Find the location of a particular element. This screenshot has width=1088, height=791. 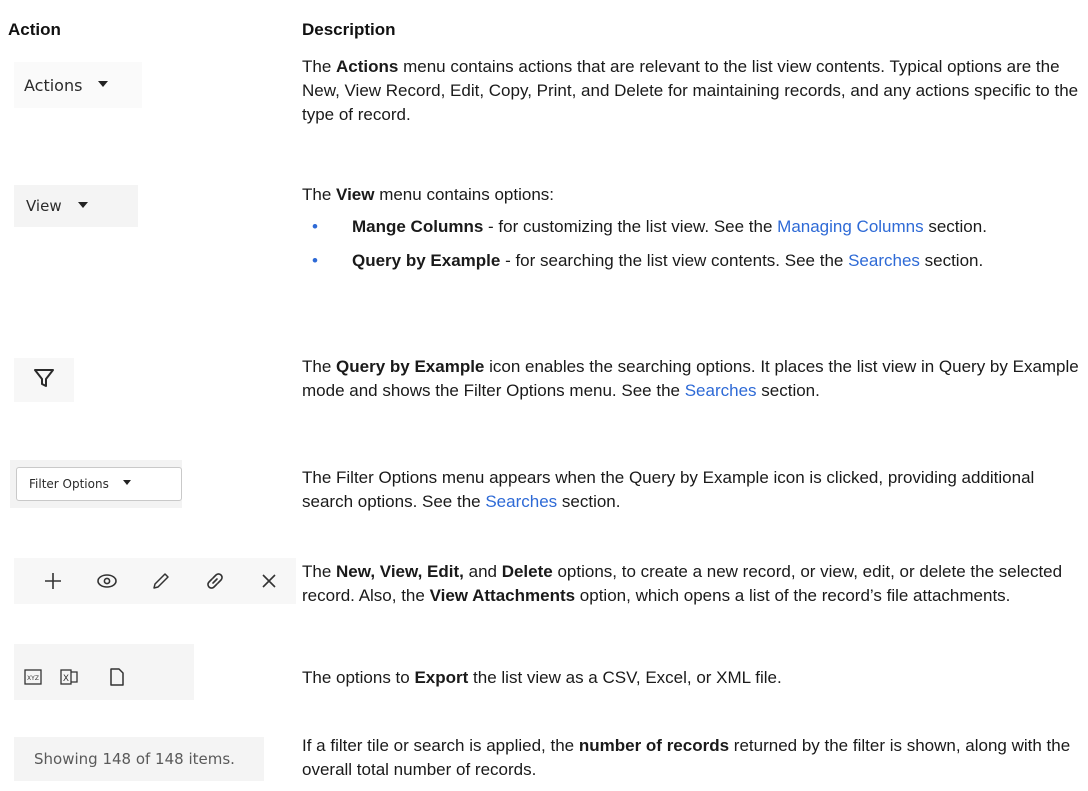

bold-term: View is located at coordinates (355, 194).